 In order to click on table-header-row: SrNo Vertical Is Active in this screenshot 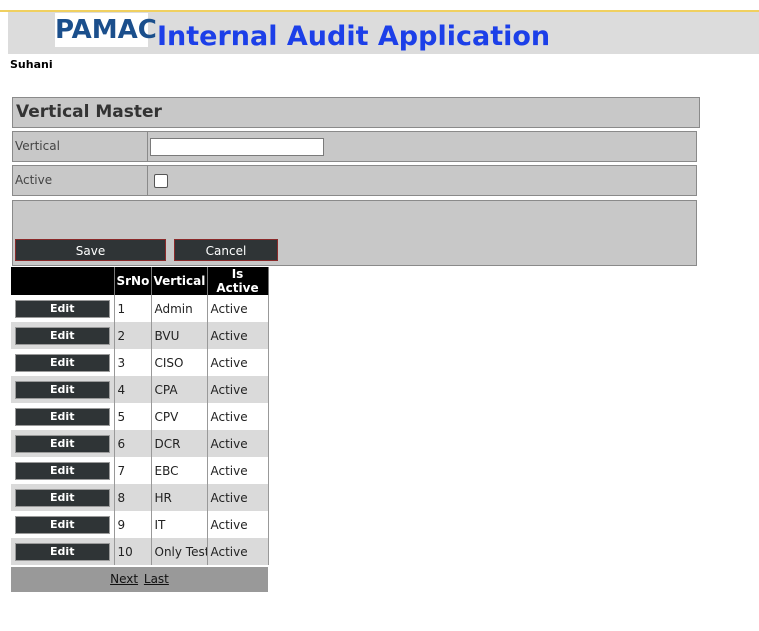, I will do `click(140, 281)`.